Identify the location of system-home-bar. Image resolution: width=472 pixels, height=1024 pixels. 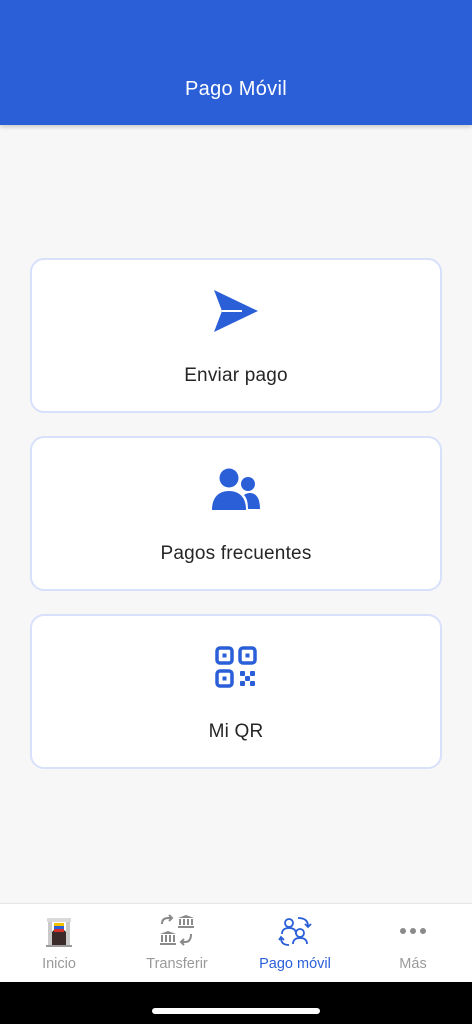
(236, 1003).